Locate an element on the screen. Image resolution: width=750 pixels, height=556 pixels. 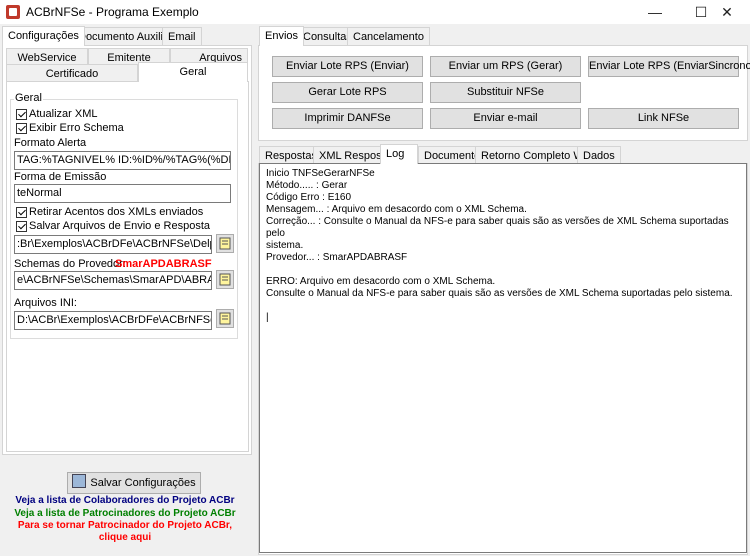
app-icon is located at coordinates (13, 12).